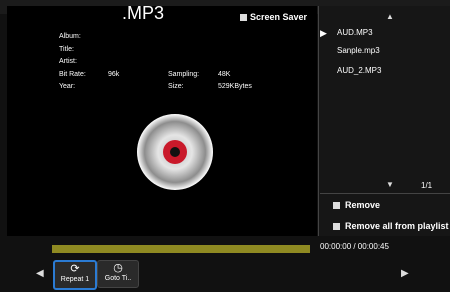 The image size is (450, 292). What do you see at coordinates (184, 74) in the screenshot?
I see `sampling-label: Sampling:` at bounding box center [184, 74].